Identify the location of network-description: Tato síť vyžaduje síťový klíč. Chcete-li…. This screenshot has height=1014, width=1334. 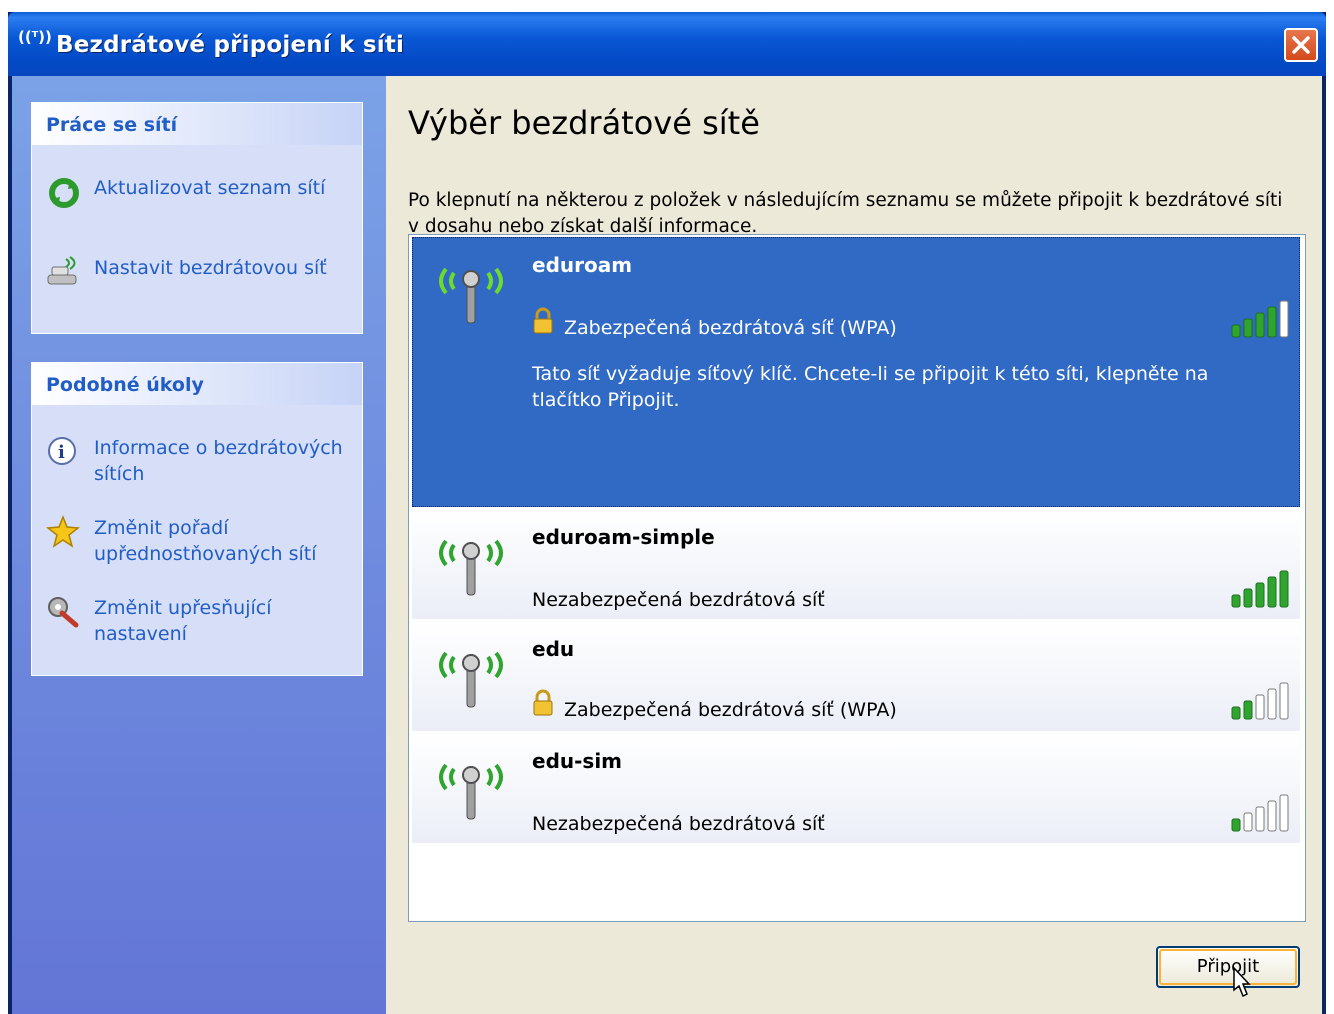
(870, 387).